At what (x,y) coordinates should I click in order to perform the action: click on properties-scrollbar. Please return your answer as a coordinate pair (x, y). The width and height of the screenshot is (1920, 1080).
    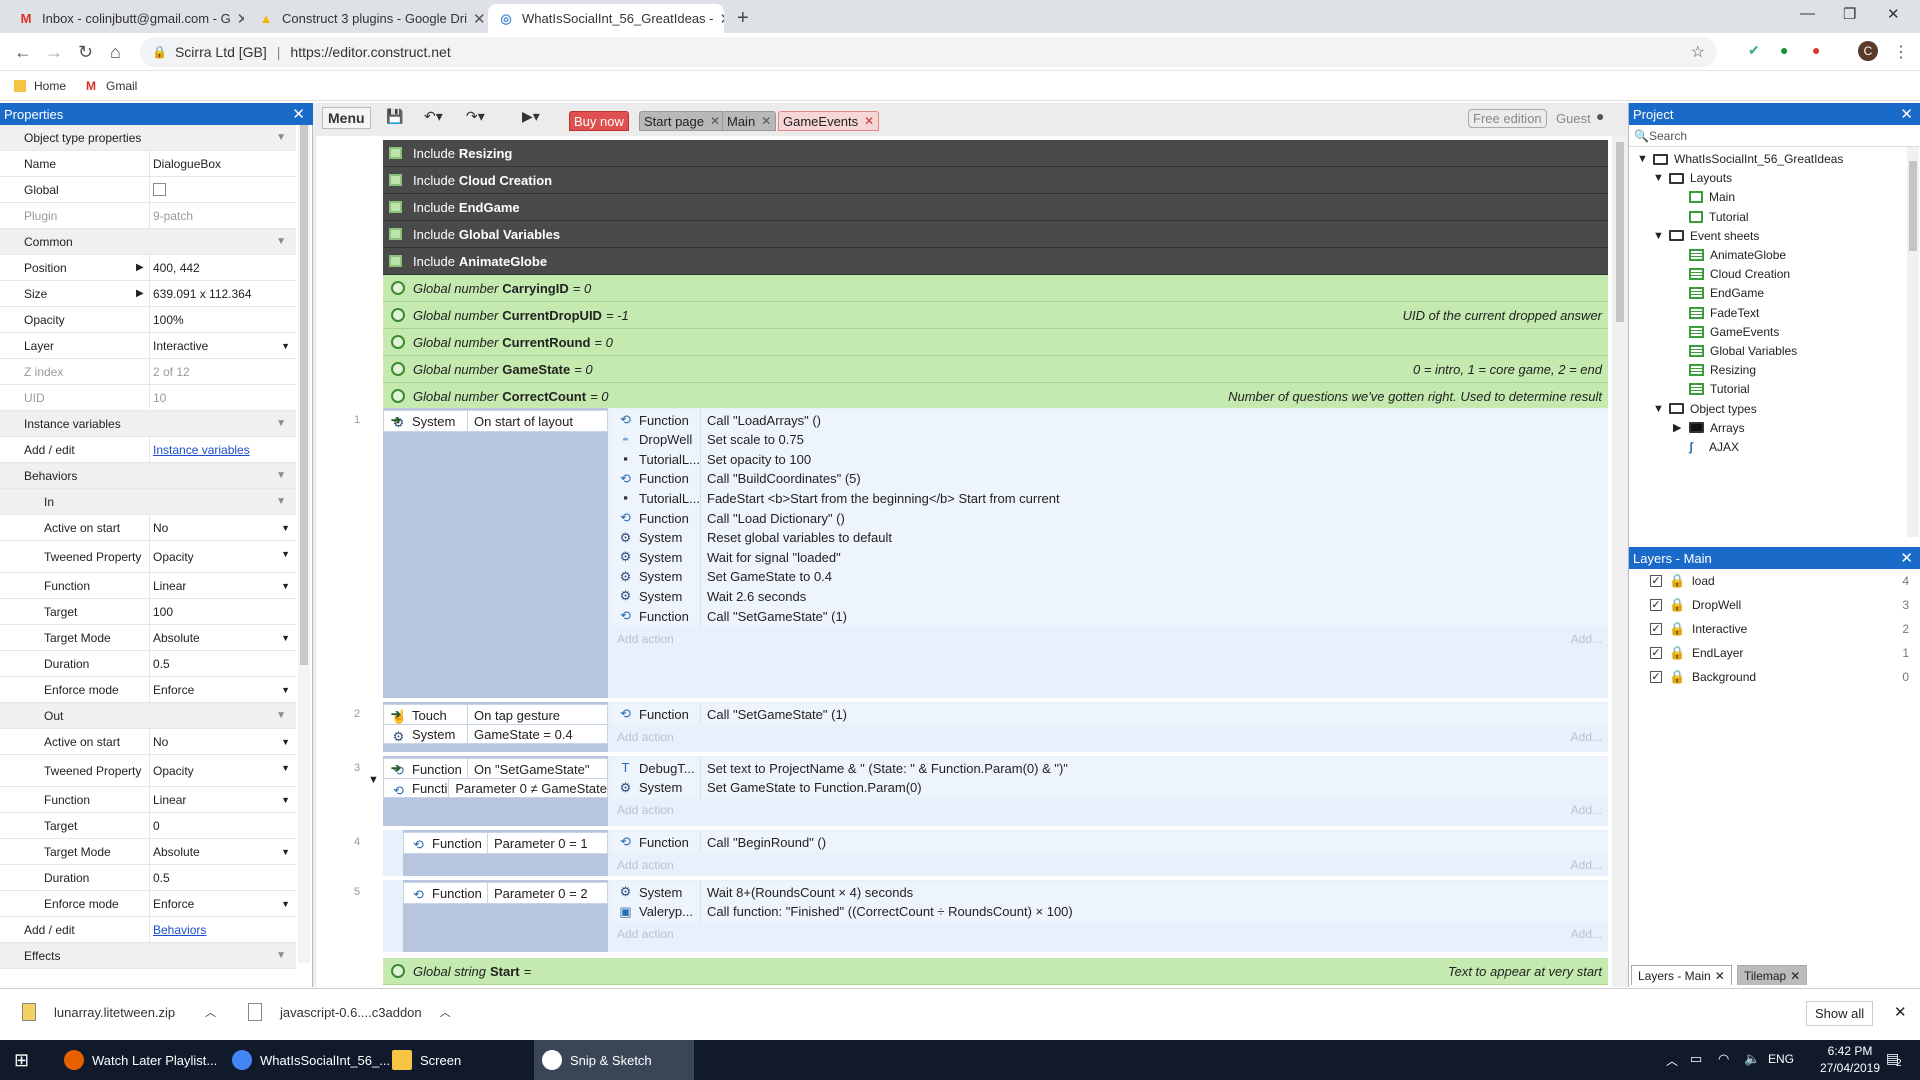
    Looking at the image, I should click on (304, 544).